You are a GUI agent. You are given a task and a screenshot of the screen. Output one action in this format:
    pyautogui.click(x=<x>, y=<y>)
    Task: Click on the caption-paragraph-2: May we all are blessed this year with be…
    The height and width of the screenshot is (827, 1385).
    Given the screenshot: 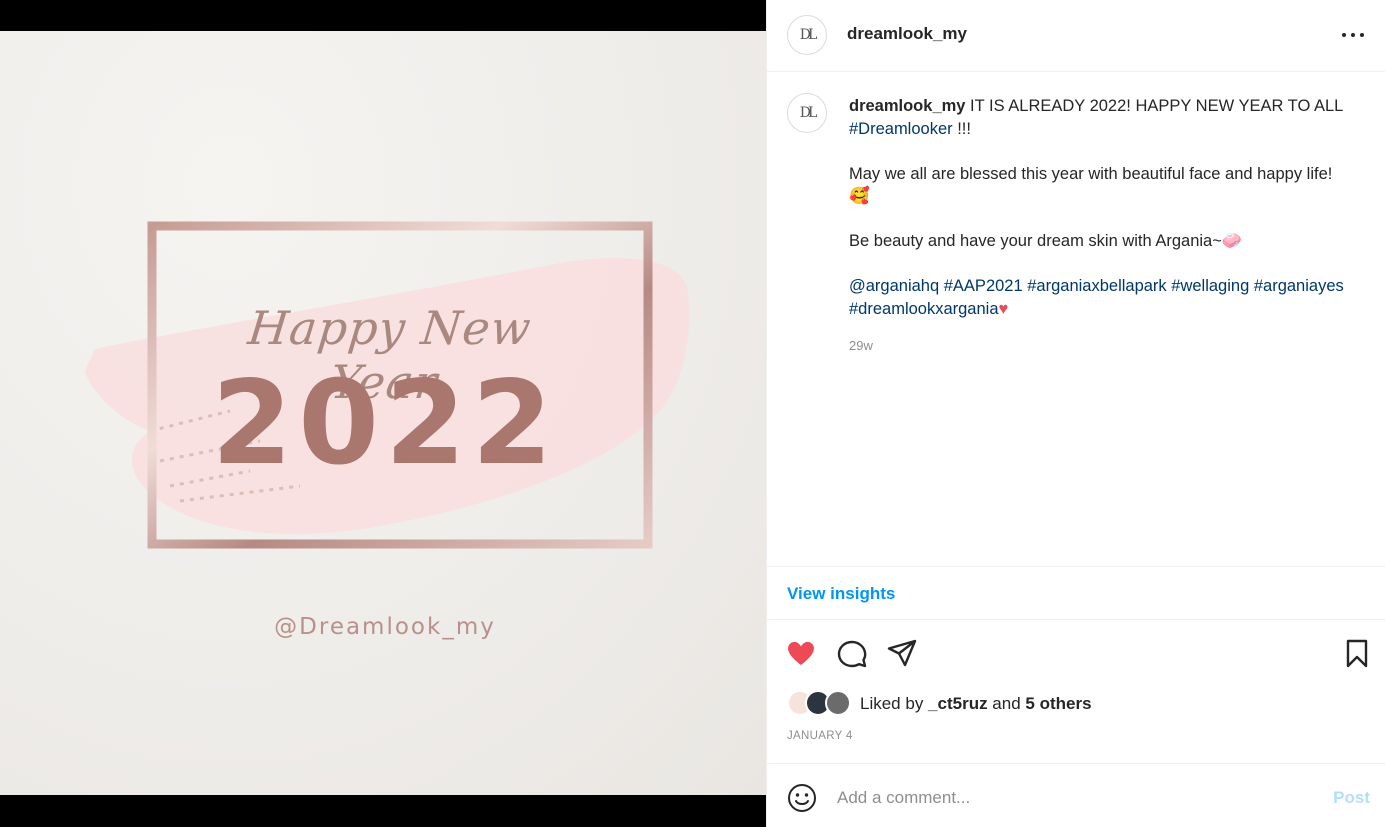 What is the action you would take?
    pyautogui.click(x=1091, y=185)
    